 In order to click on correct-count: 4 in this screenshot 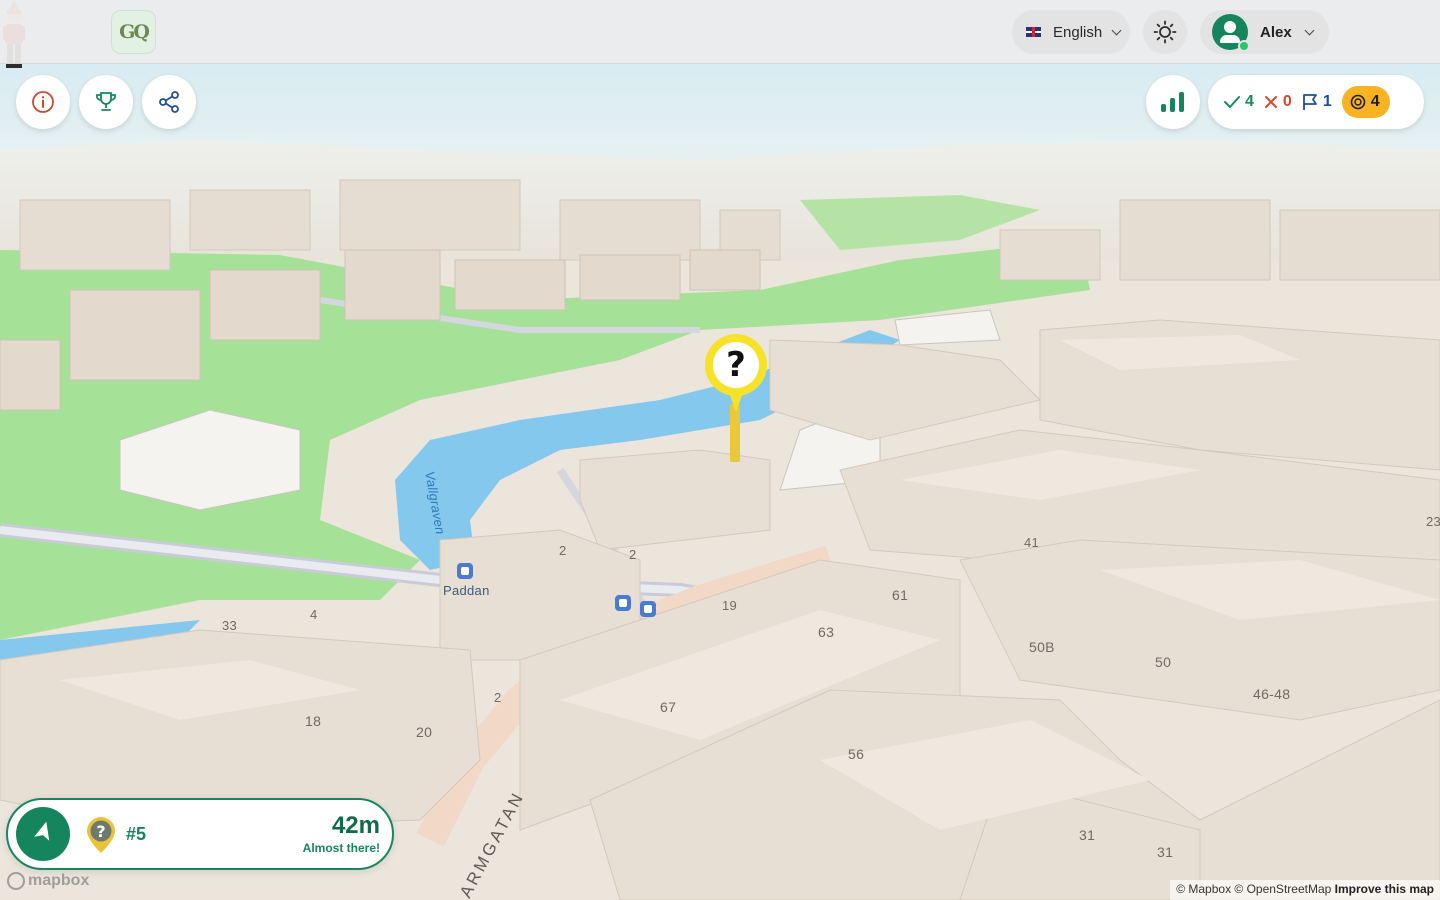, I will do `click(1239, 102)`.